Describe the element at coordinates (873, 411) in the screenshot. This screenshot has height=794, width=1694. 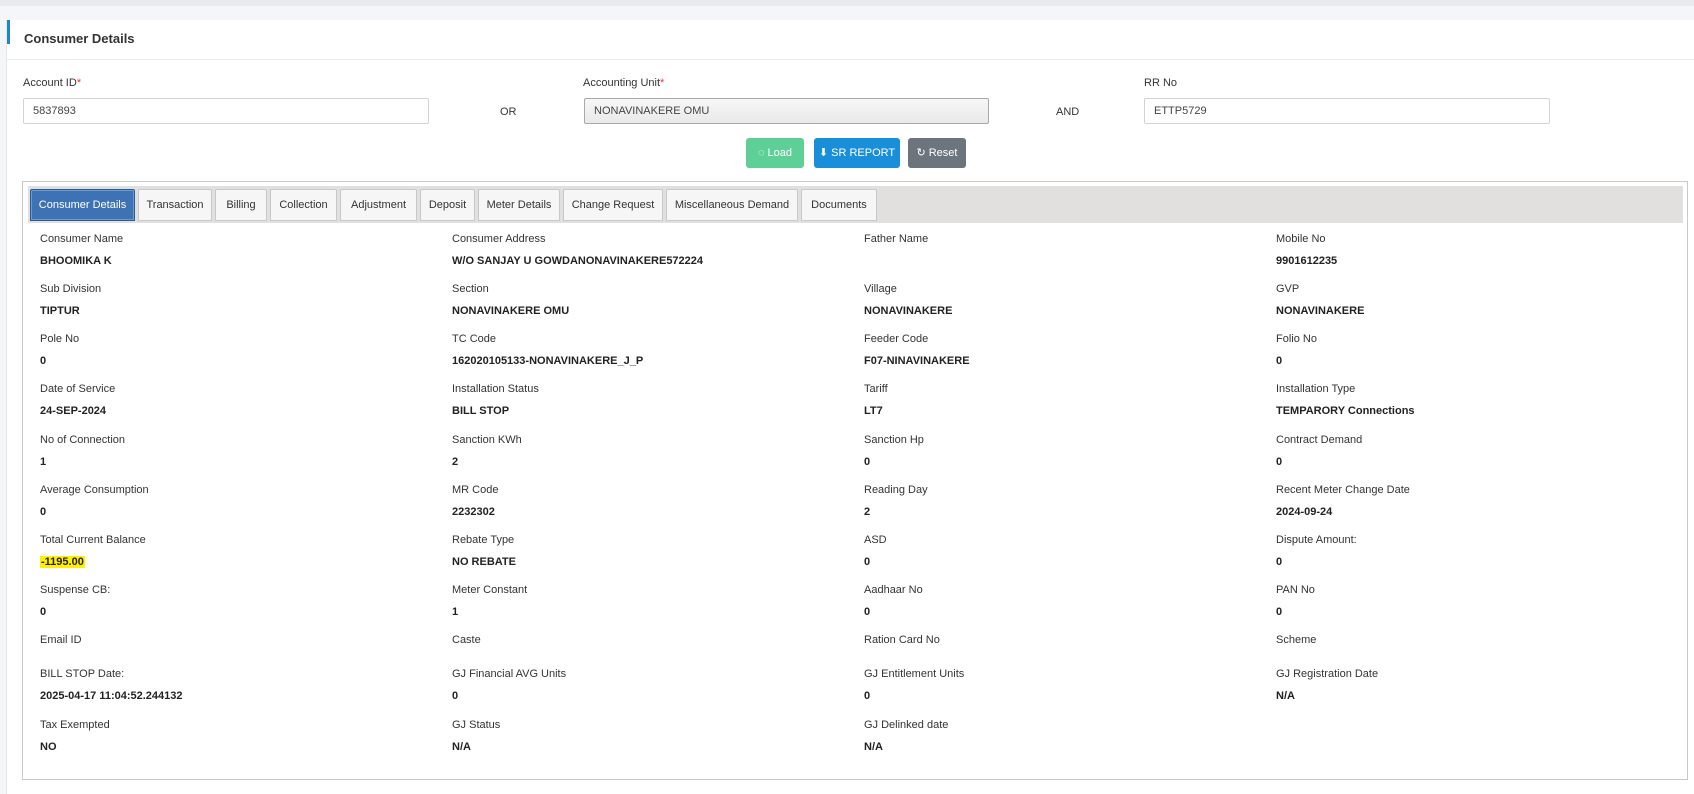
I see `tariff-value: LT7` at that location.